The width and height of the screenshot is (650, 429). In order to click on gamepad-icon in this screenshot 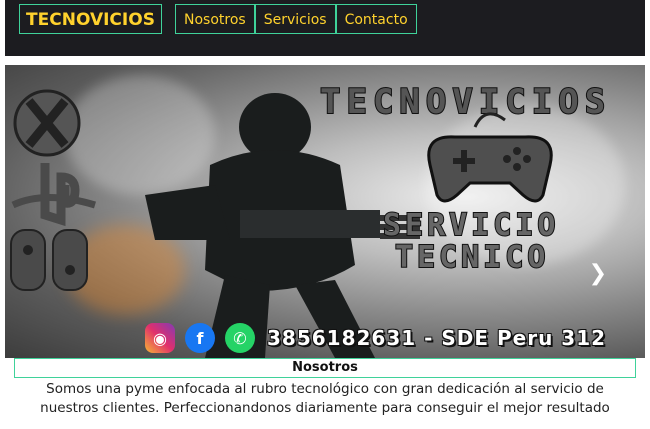, I will do `click(490, 157)`.